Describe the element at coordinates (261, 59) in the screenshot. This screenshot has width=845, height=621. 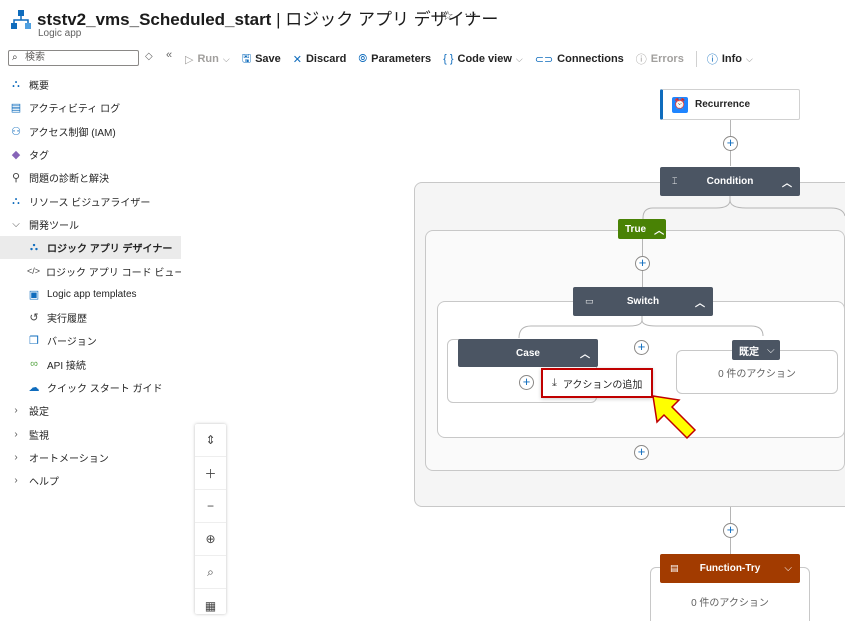
I see `save-button: 🖫 Save` at that location.